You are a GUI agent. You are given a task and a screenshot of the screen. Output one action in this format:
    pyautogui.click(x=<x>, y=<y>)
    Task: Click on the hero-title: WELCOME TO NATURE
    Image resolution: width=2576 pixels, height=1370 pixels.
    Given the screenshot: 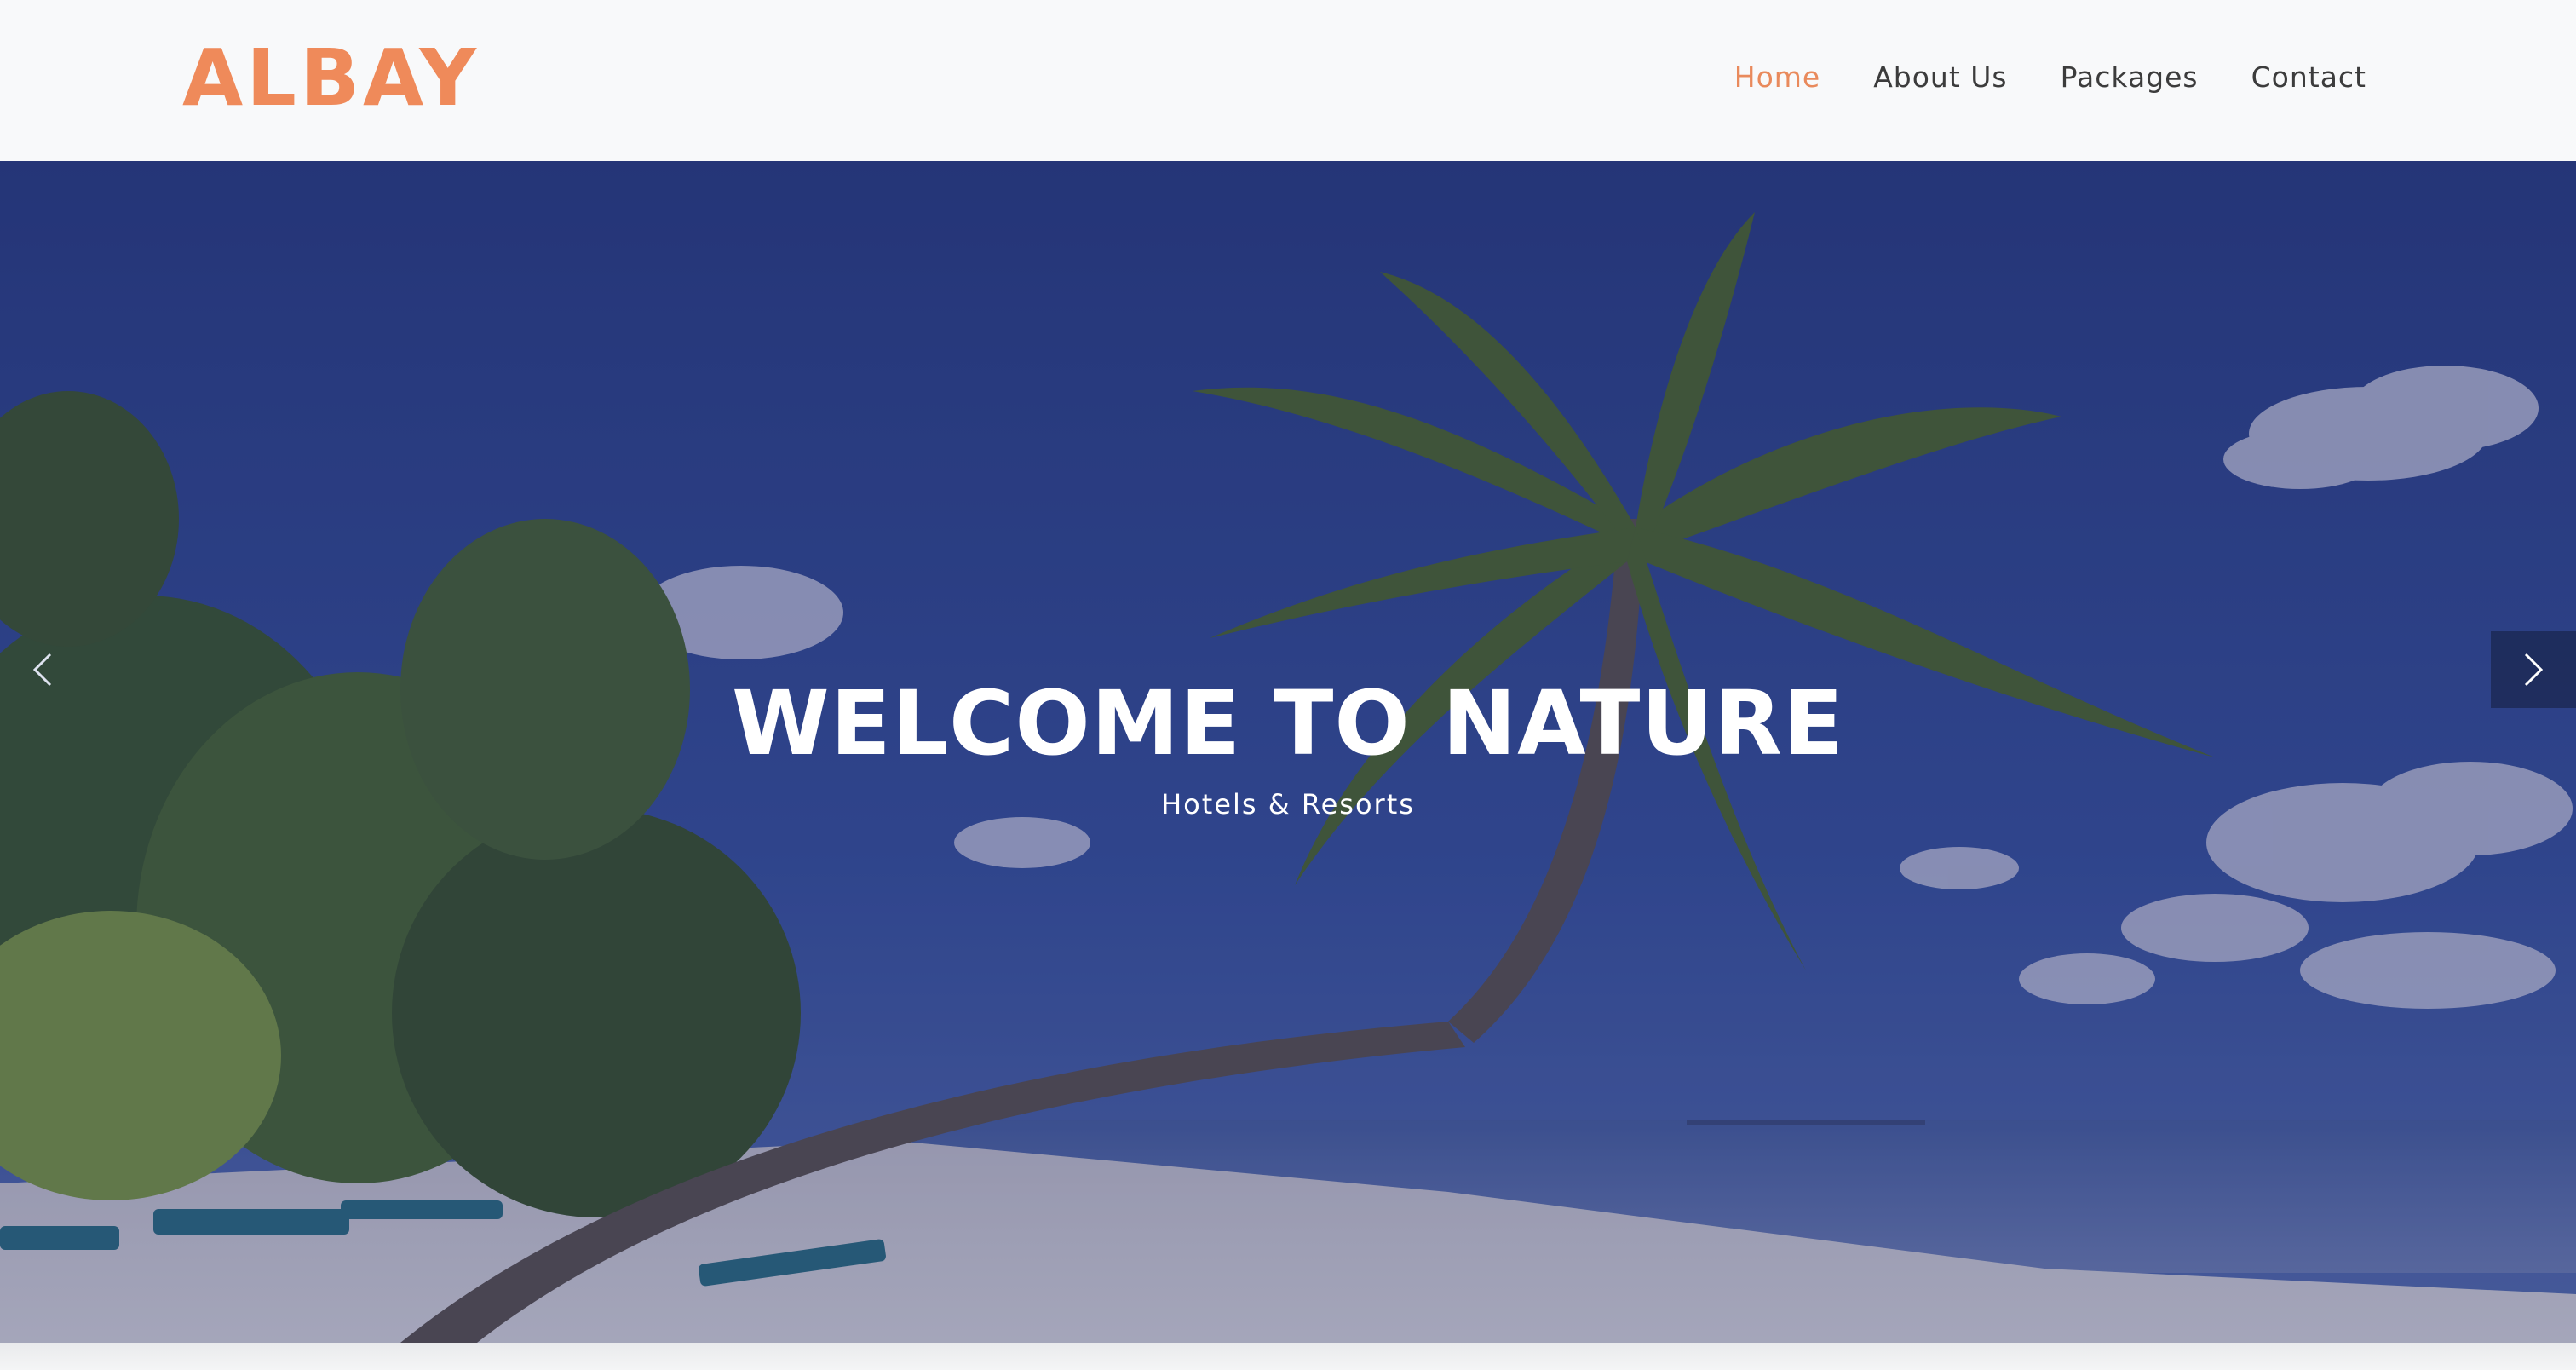 What is the action you would take?
    pyautogui.click(x=1288, y=723)
    